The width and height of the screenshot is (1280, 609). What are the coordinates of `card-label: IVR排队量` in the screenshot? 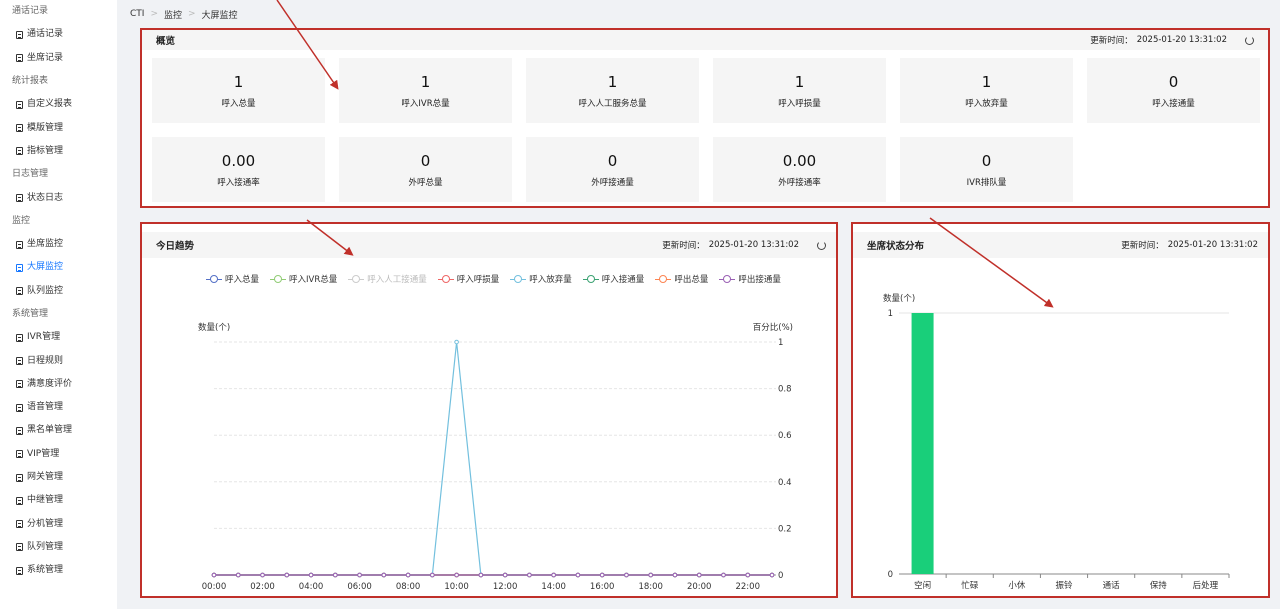 It's located at (986, 182).